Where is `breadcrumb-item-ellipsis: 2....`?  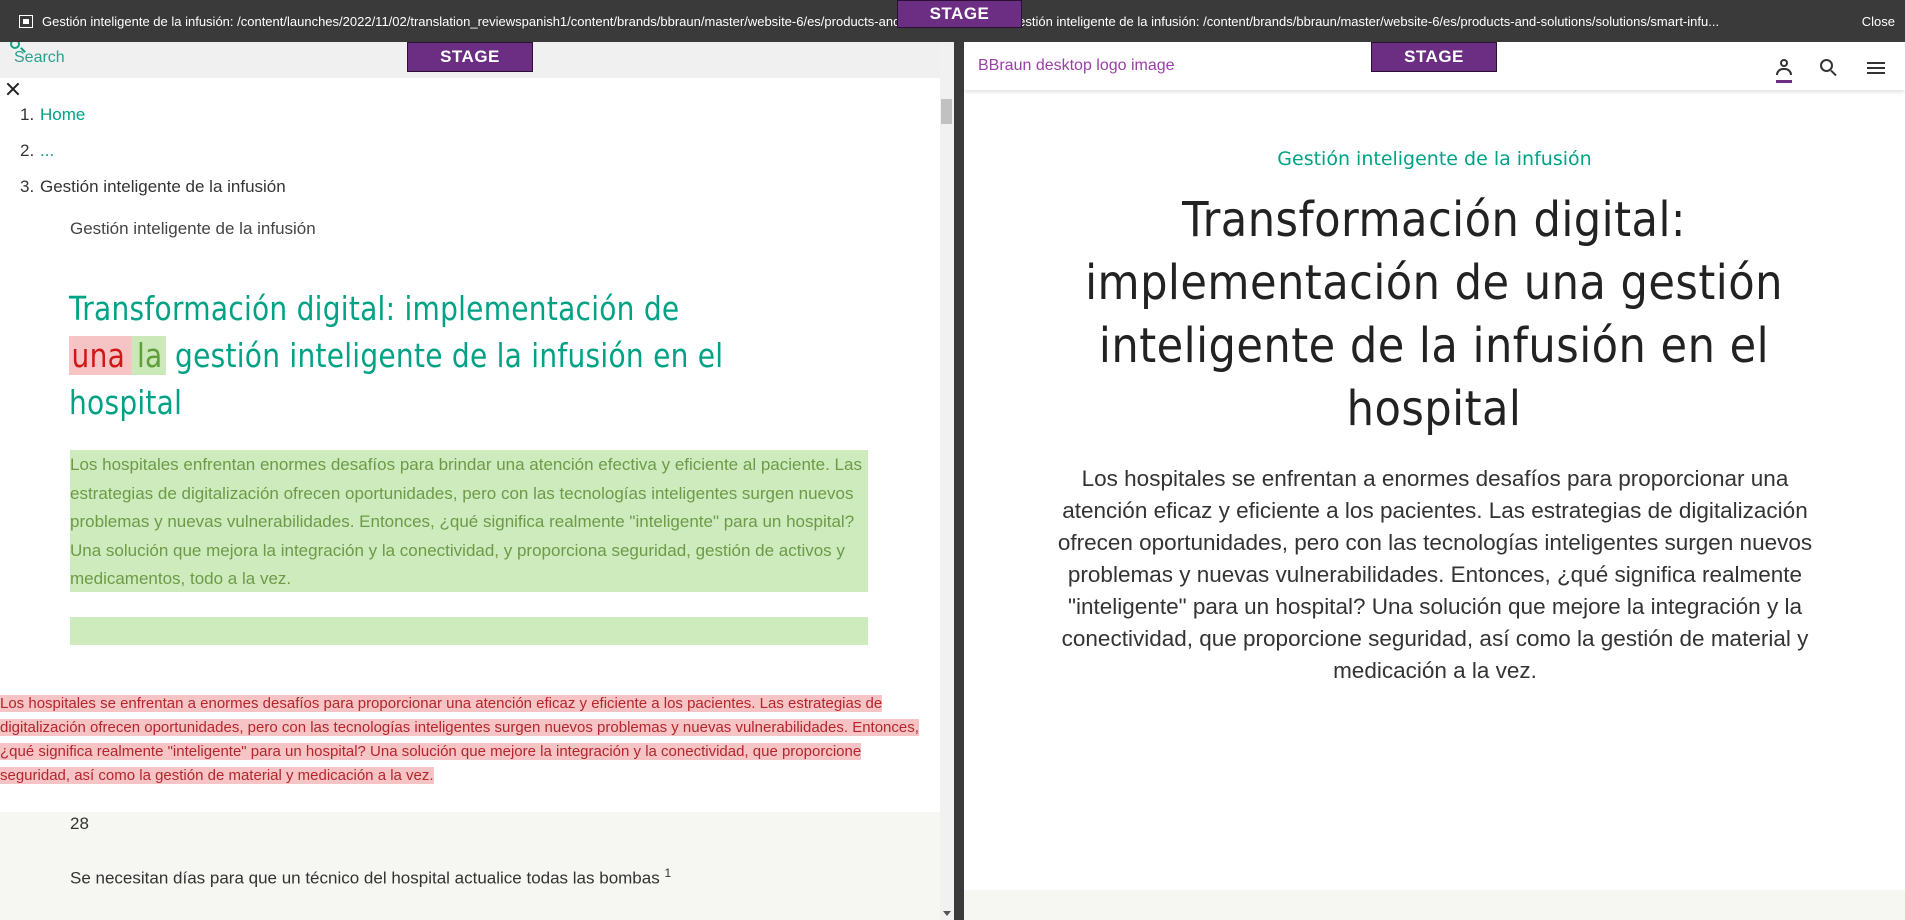 breadcrumb-item-ellipsis: 2.... is located at coordinates (37, 150).